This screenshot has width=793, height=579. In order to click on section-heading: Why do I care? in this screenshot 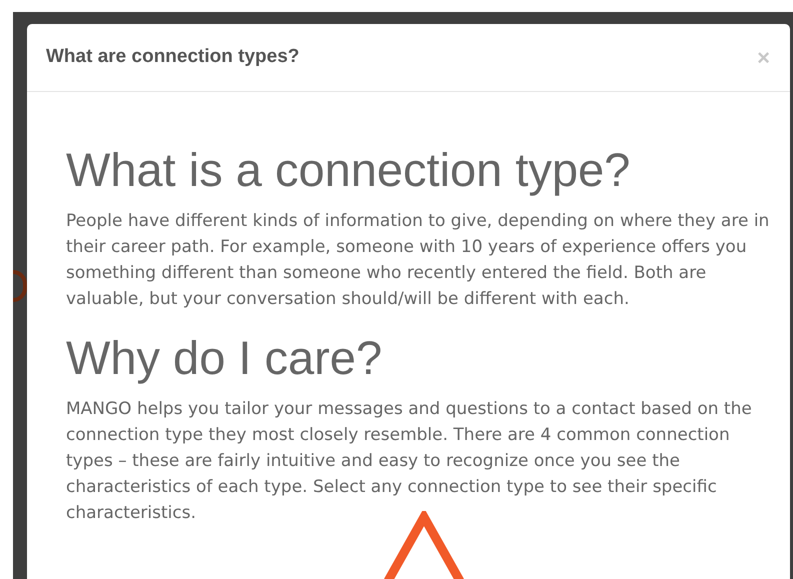, I will do `click(225, 358)`.